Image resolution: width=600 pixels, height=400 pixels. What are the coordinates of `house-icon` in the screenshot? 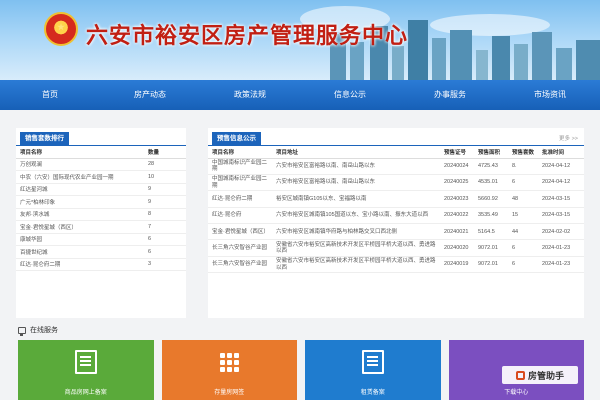 It's located at (520, 375).